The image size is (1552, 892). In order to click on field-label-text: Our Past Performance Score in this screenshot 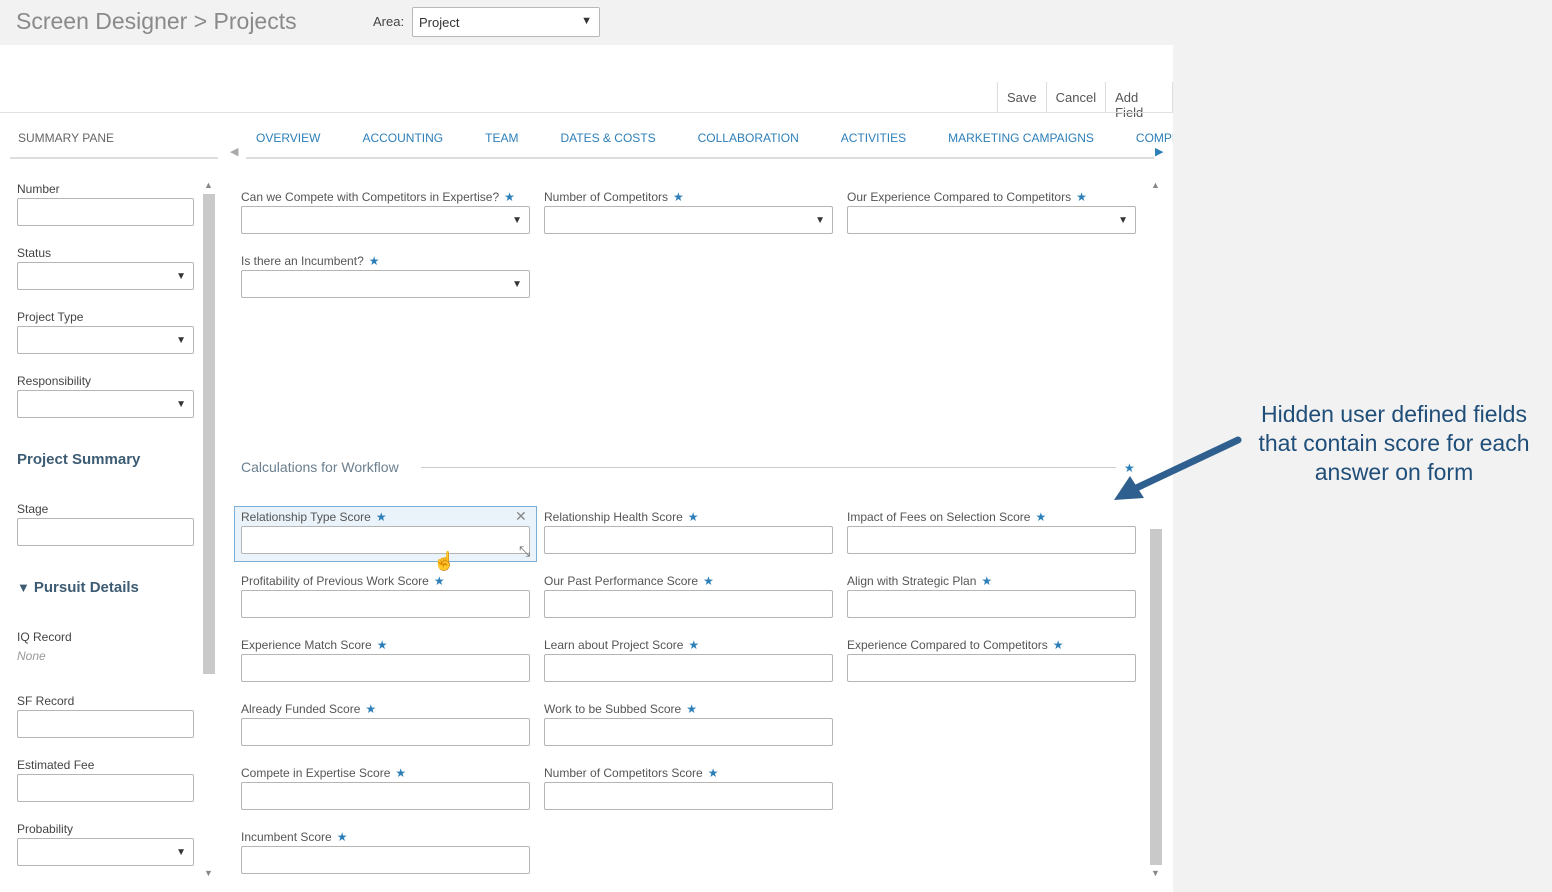, I will do `click(621, 581)`.